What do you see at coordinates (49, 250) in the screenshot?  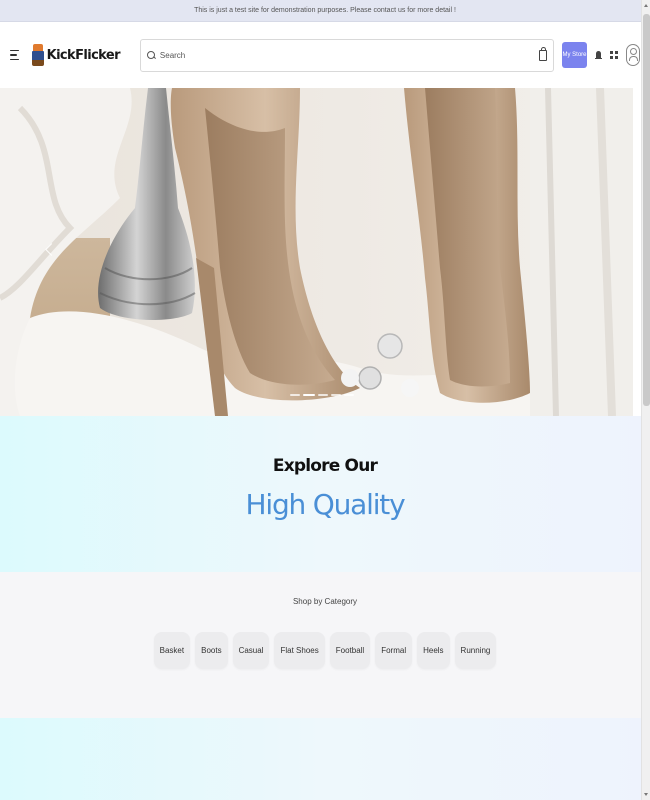 I see `chevron-left-icon` at bounding box center [49, 250].